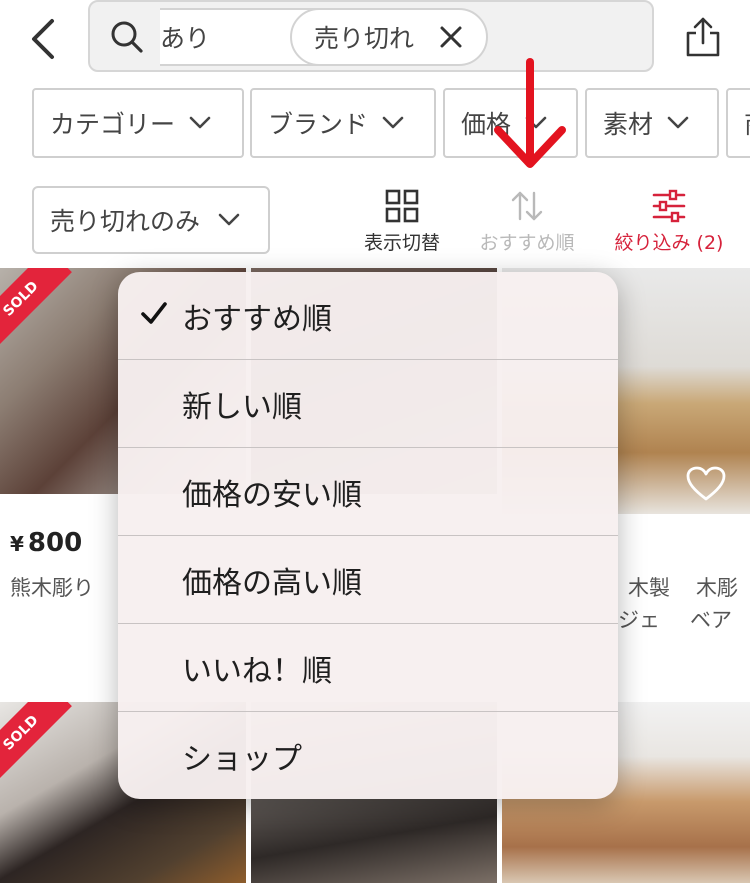  What do you see at coordinates (127, 37) in the screenshot?
I see `search-icon` at bounding box center [127, 37].